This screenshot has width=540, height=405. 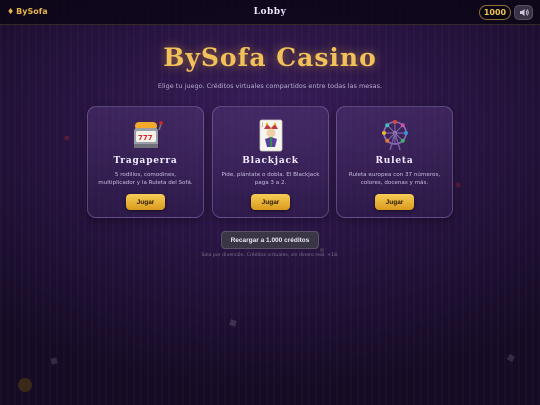 I want to click on nav-lobby: Lobby, so click(x=270, y=12).